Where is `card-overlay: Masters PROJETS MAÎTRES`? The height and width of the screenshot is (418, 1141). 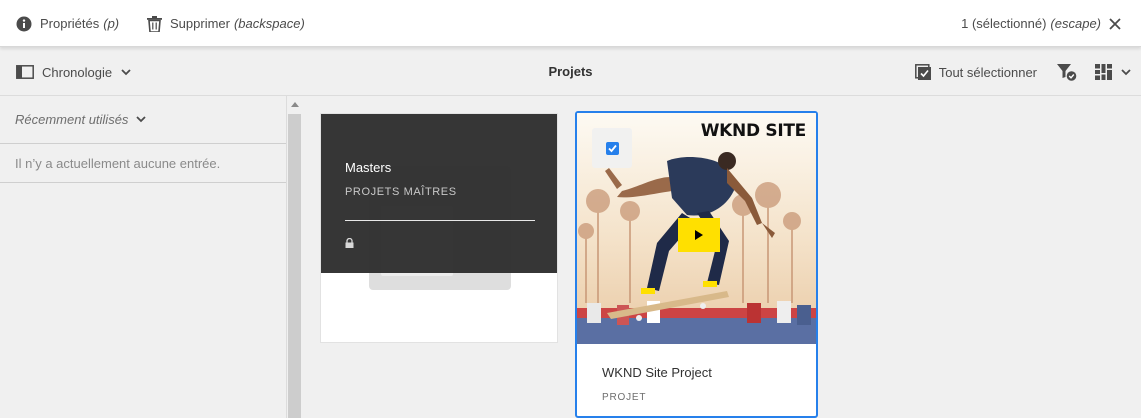 card-overlay: Masters PROJETS MAÎTRES is located at coordinates (439, 193).